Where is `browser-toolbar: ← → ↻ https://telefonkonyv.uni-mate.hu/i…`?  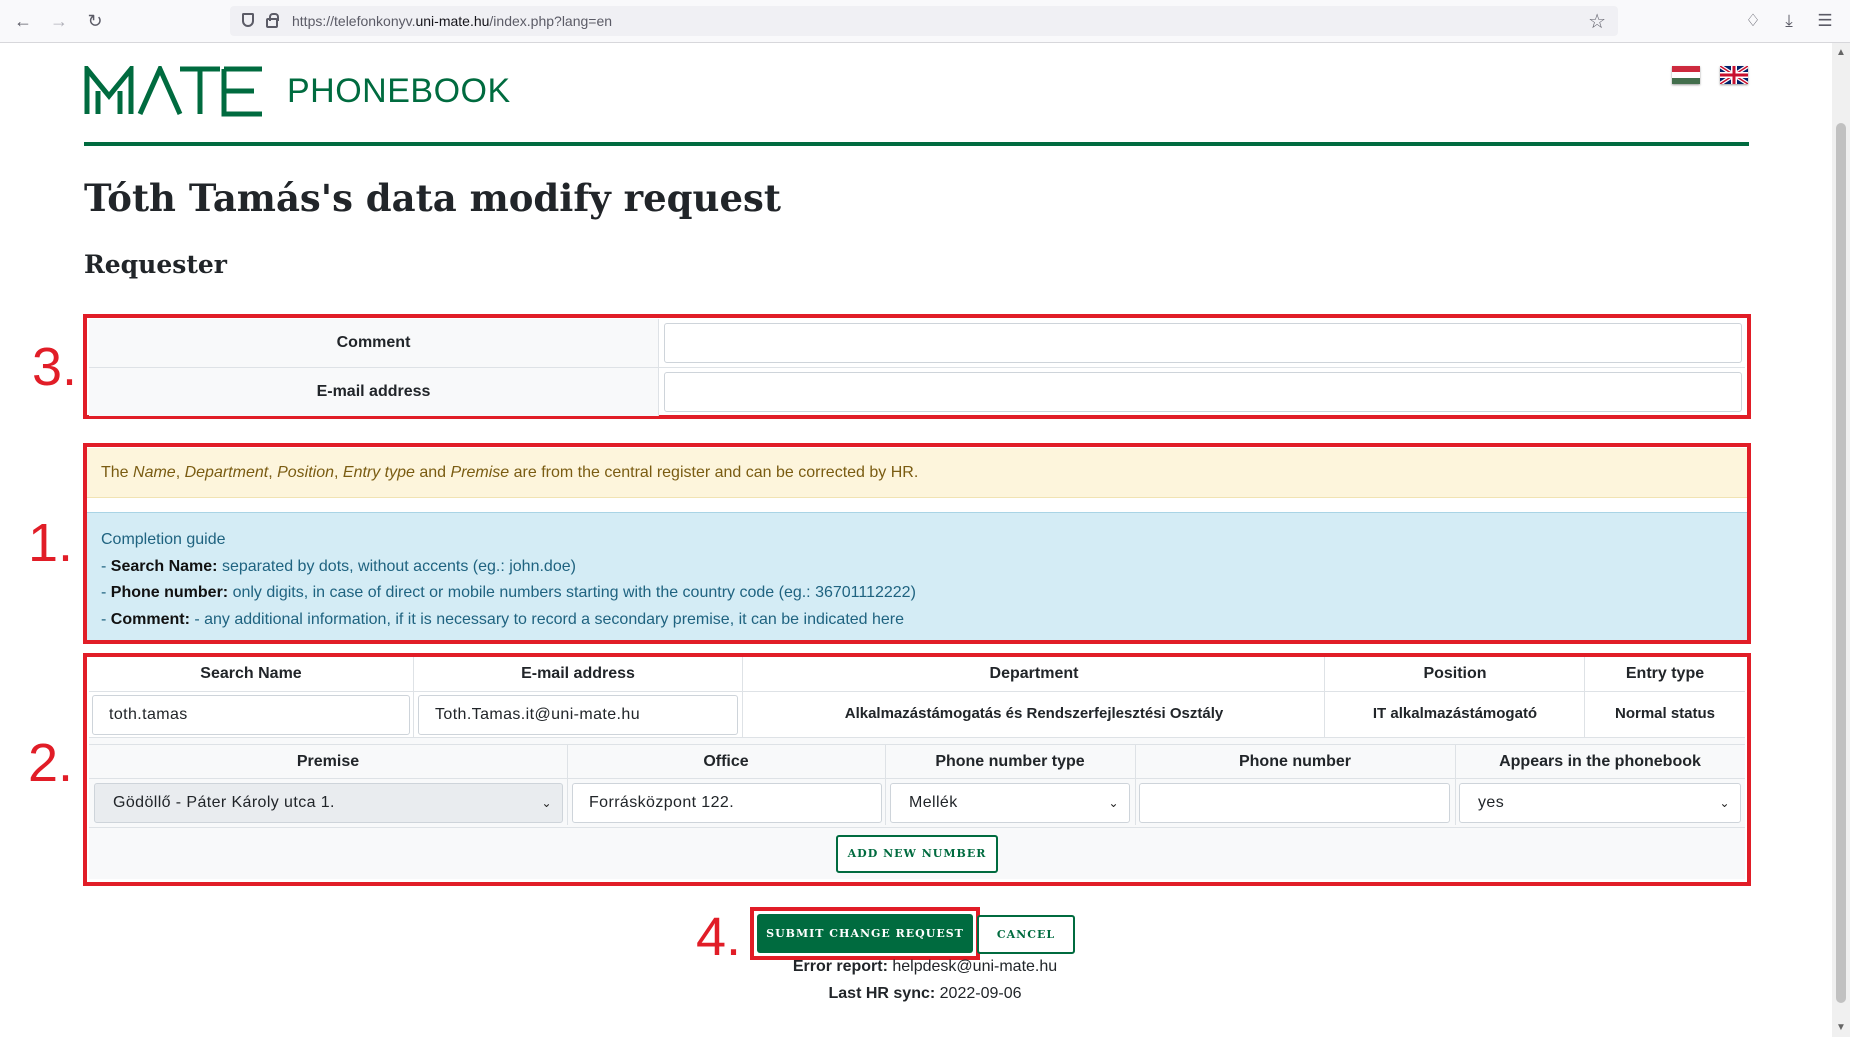
browser-toolbar: ← → ↻ https://telefonkonyv.uni-mate.hu/i… is located at coordinates (925, 21).